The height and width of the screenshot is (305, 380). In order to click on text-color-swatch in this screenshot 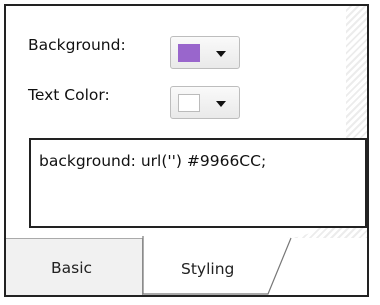, I will do `click(189, 103)`.